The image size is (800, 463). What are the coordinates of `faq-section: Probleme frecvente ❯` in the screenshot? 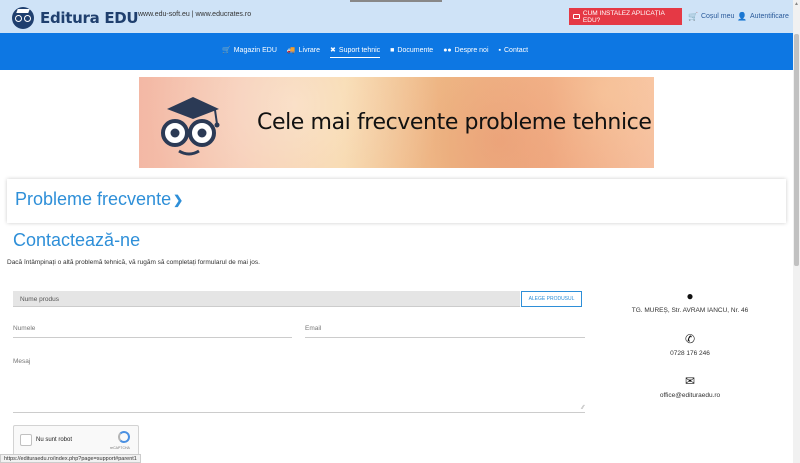 It's located at (396, 201).